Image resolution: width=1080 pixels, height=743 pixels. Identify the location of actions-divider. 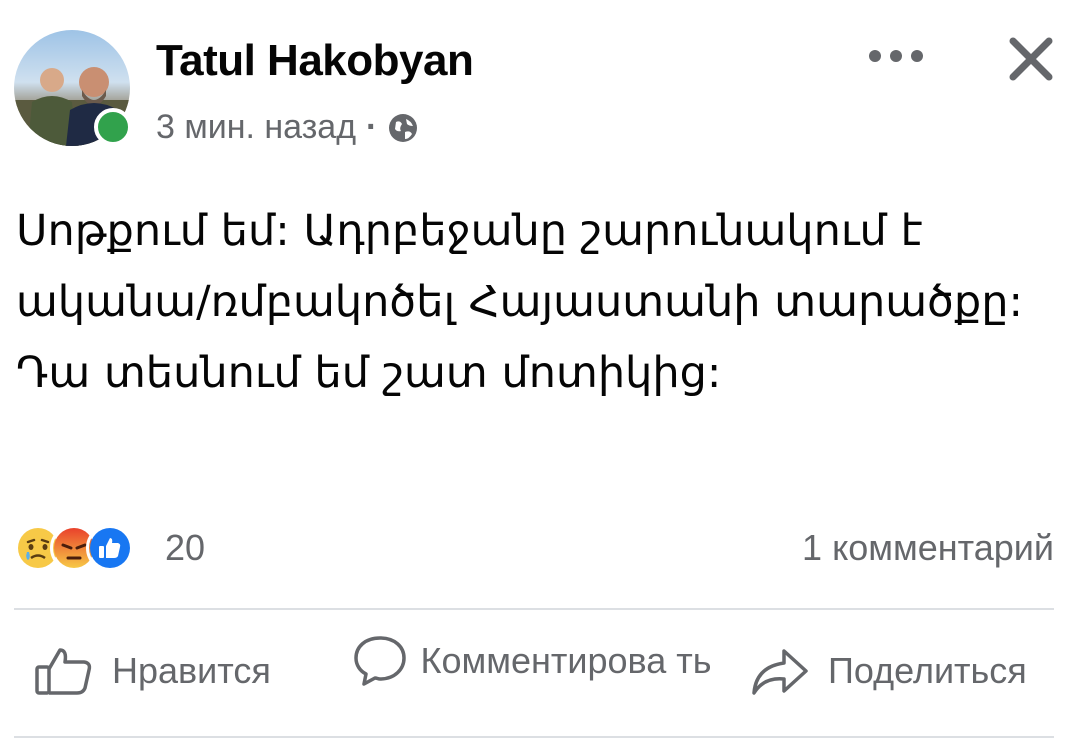
(534, 609).